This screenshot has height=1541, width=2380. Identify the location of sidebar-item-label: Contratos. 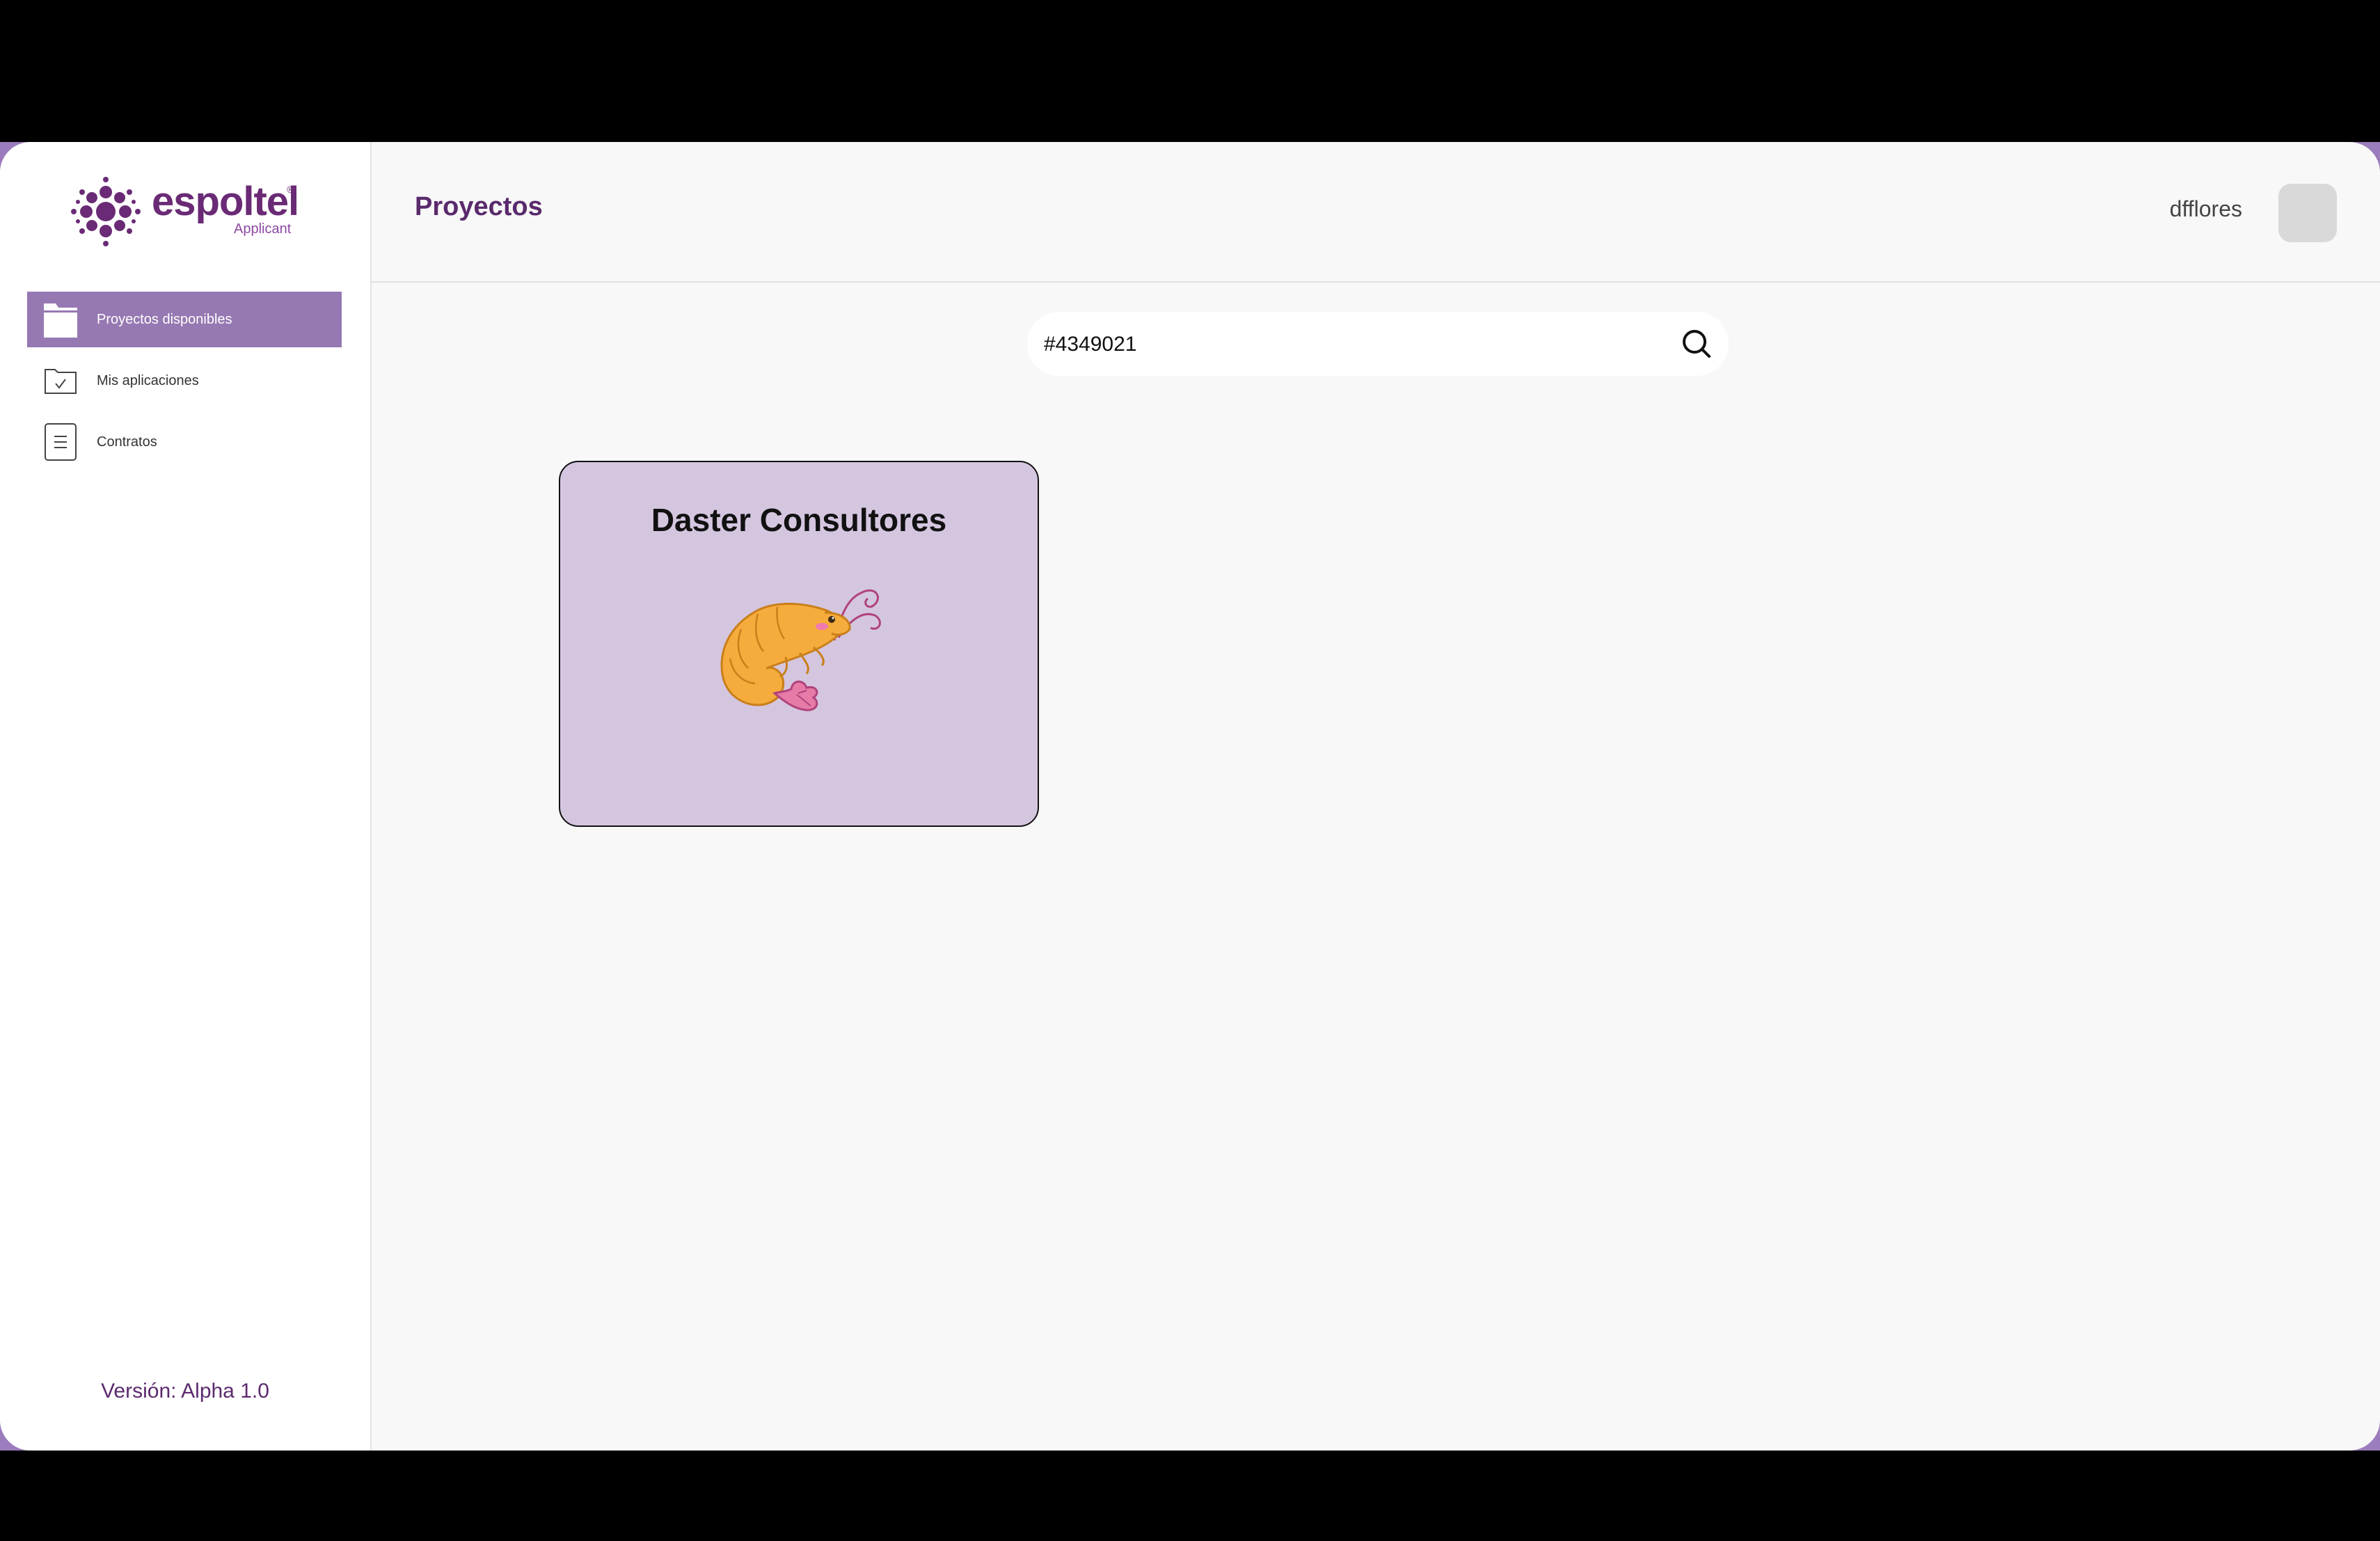
(127, 442).